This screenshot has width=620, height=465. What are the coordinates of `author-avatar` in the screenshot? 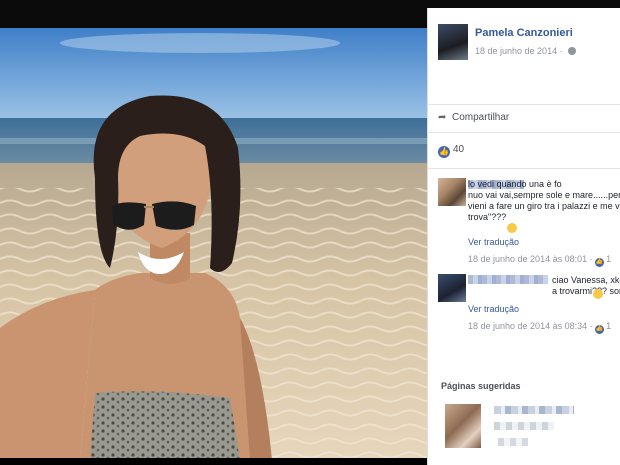 It's located at (453, 42).